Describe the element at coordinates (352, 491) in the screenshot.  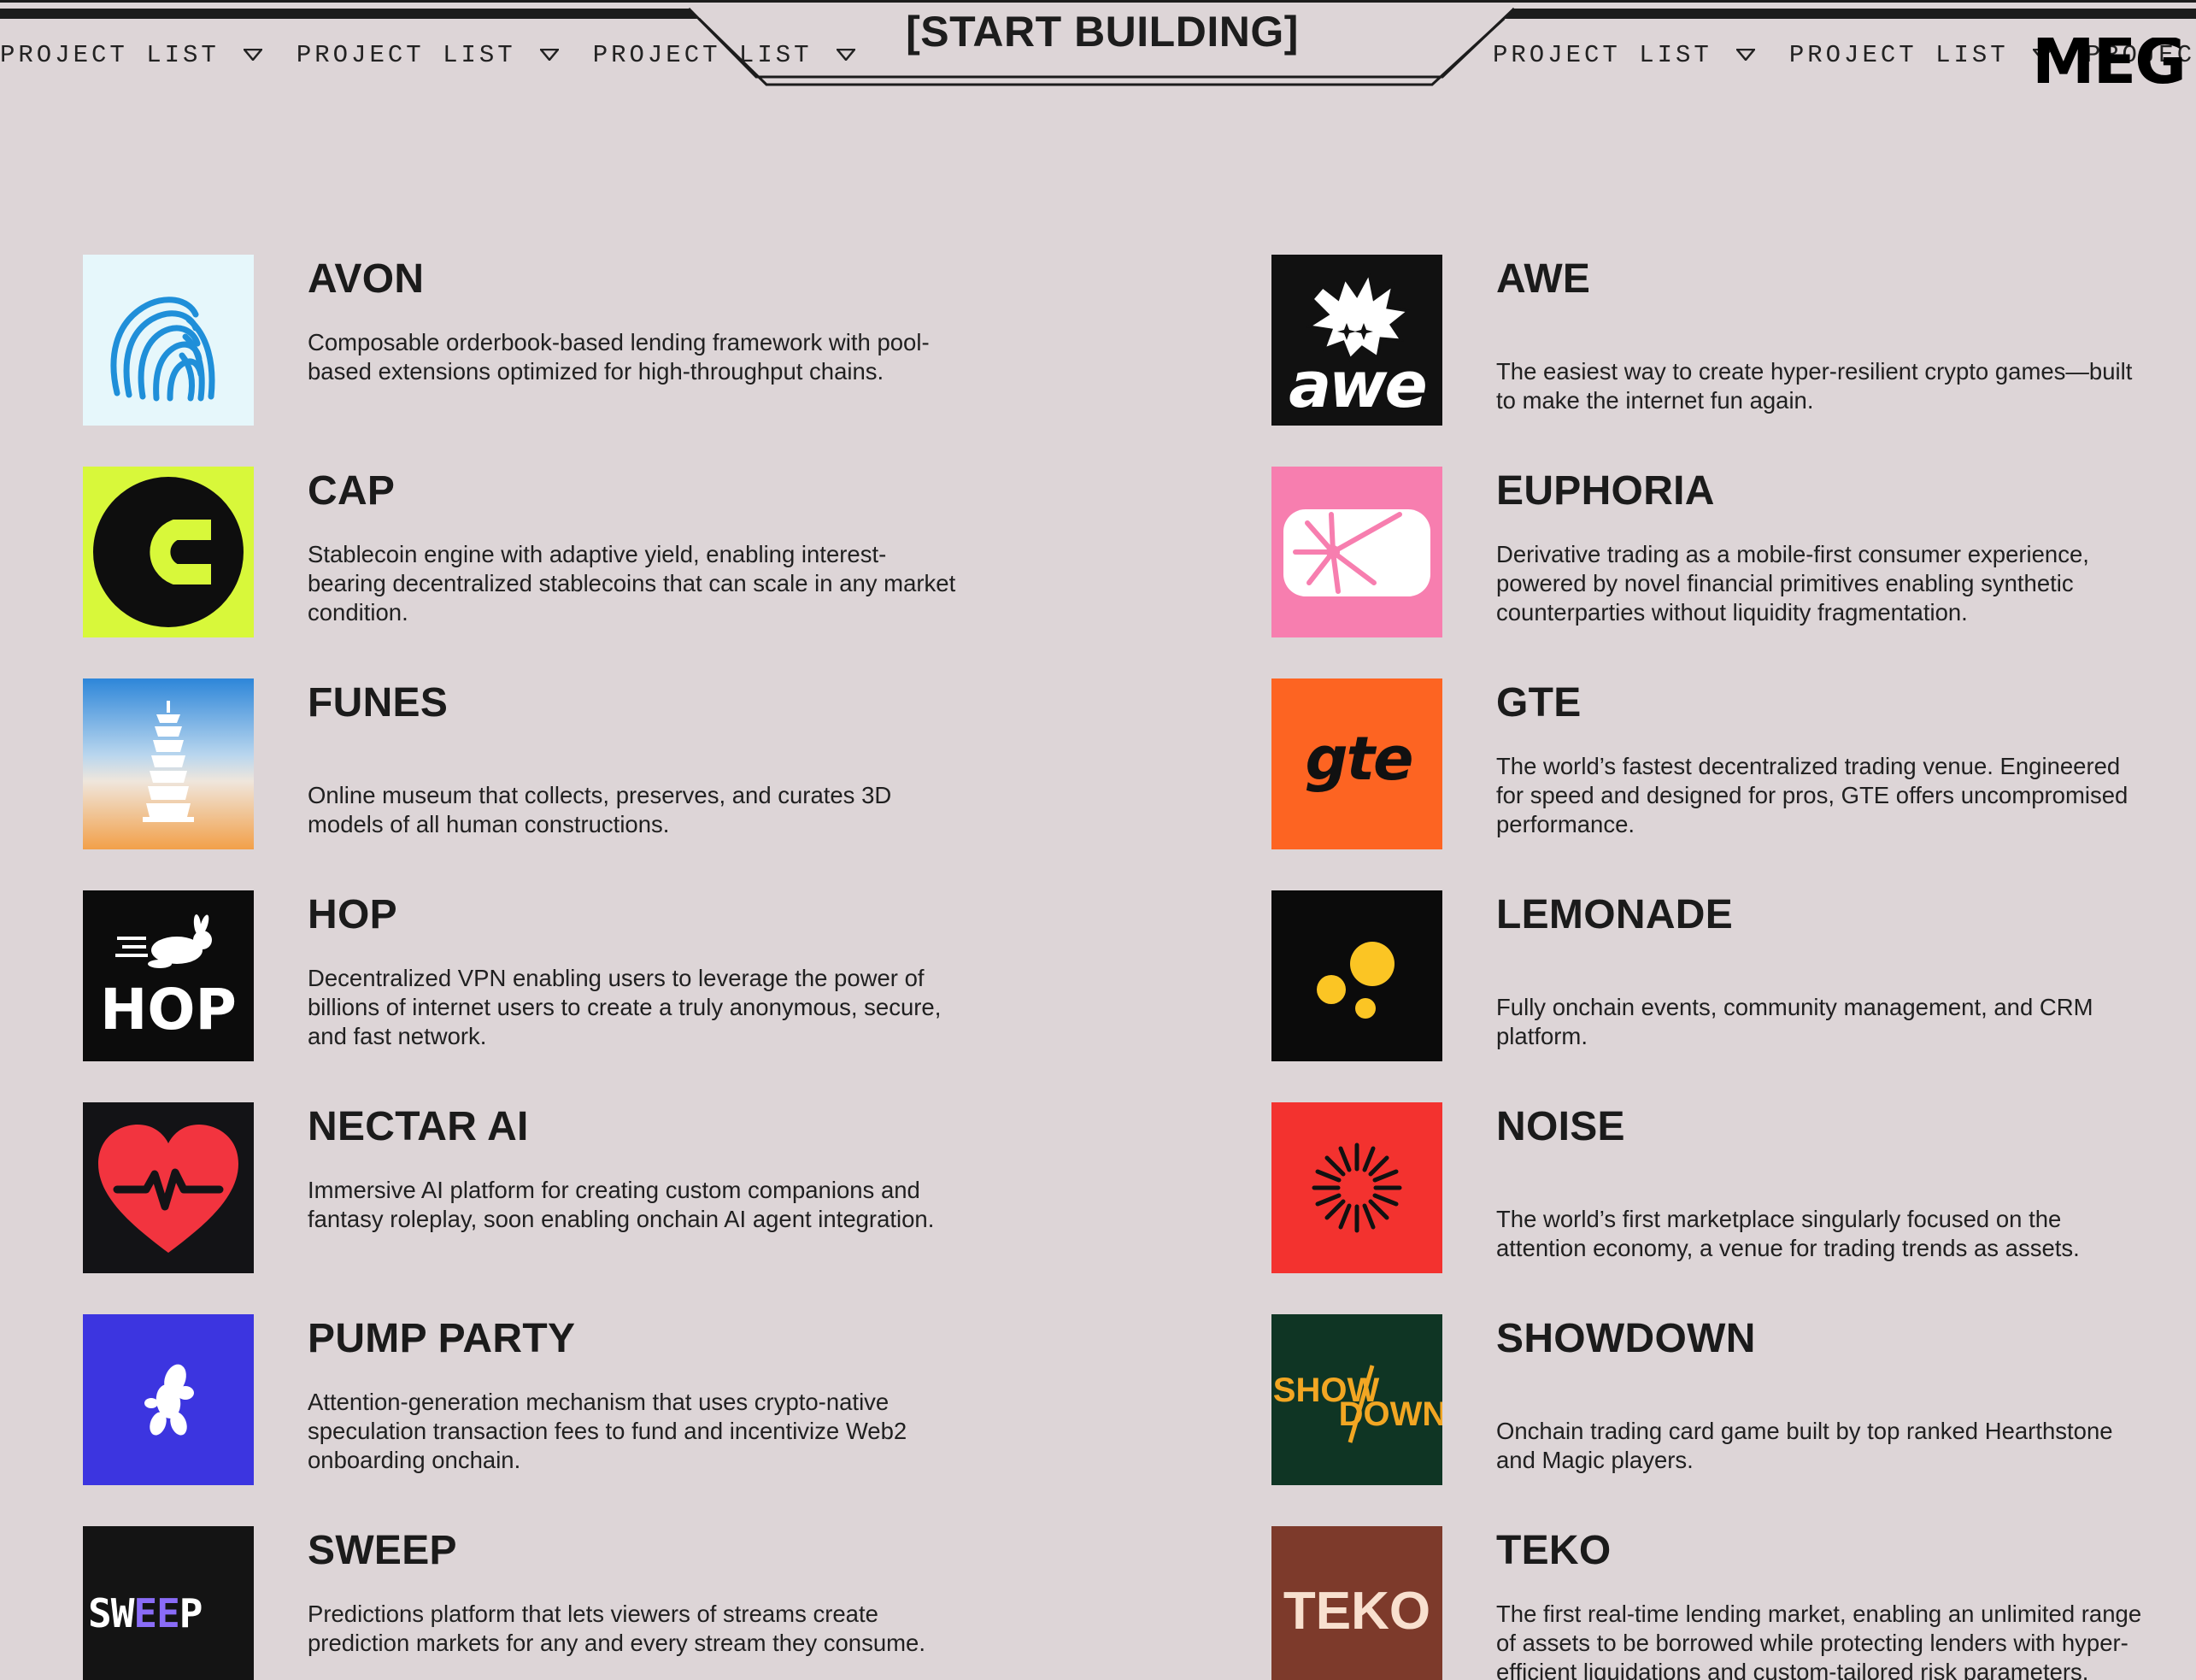
I see `project-name: CAP` at that location.